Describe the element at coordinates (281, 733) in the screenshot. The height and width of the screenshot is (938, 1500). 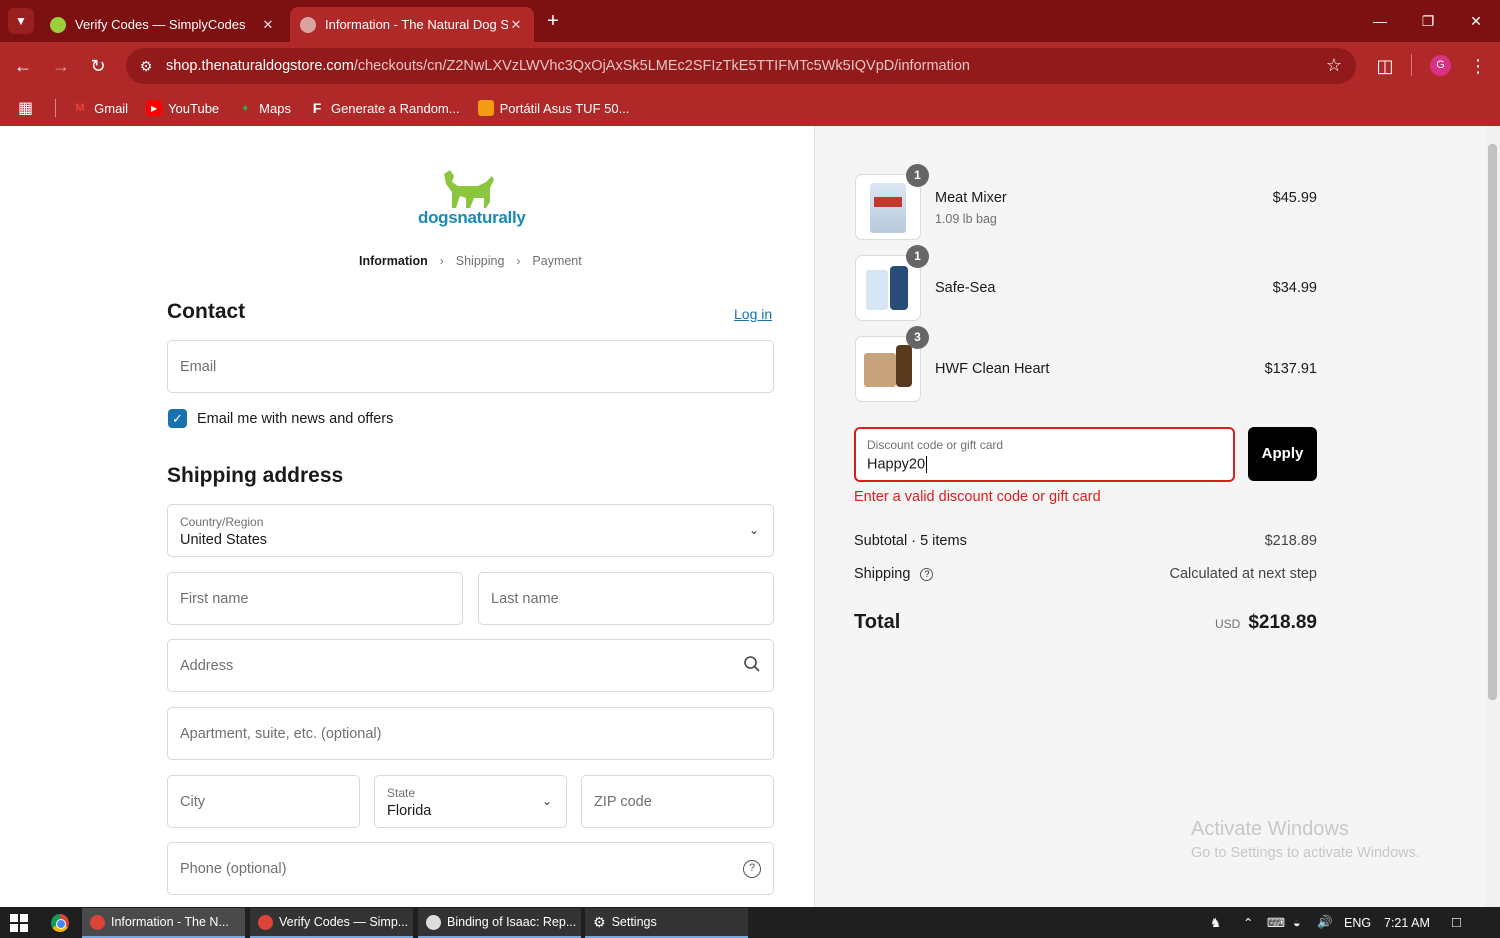
I see `apartment-placeholder: Apartment, suite, etc. (optional)` at that location.